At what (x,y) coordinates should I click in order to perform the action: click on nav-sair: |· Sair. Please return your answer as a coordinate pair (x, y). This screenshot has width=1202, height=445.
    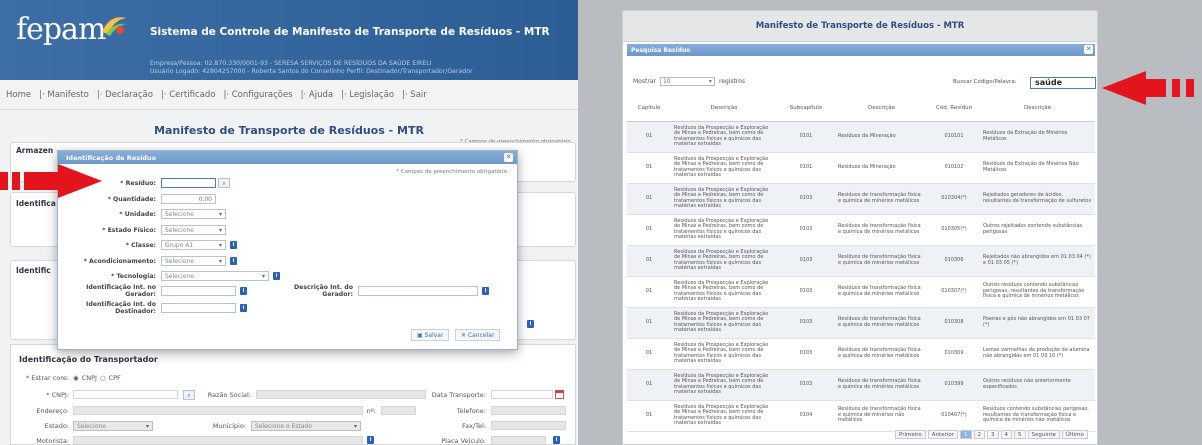
    Looking at the image, I should click on (414, 95).